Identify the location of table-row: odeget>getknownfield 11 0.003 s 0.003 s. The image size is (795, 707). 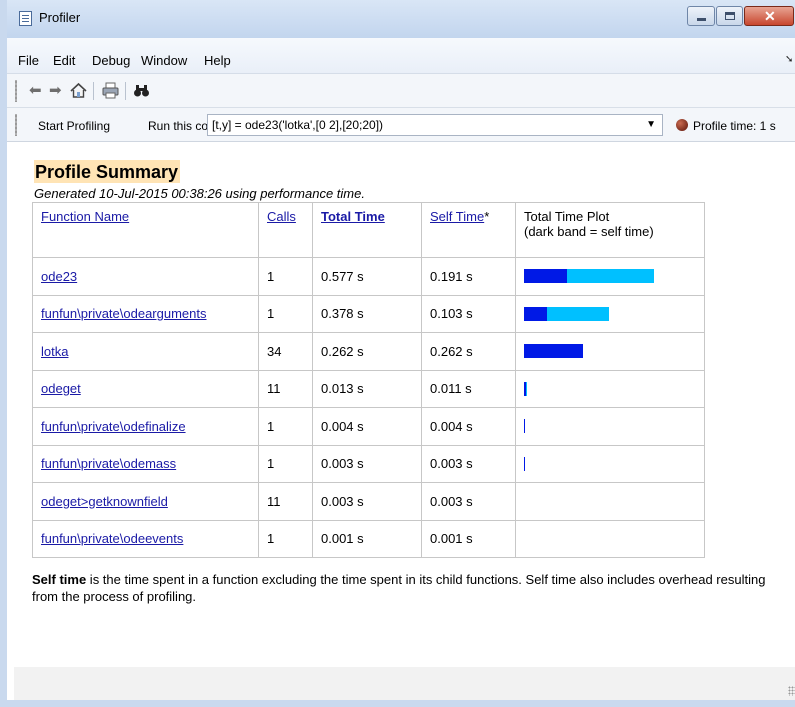
(368, 501).